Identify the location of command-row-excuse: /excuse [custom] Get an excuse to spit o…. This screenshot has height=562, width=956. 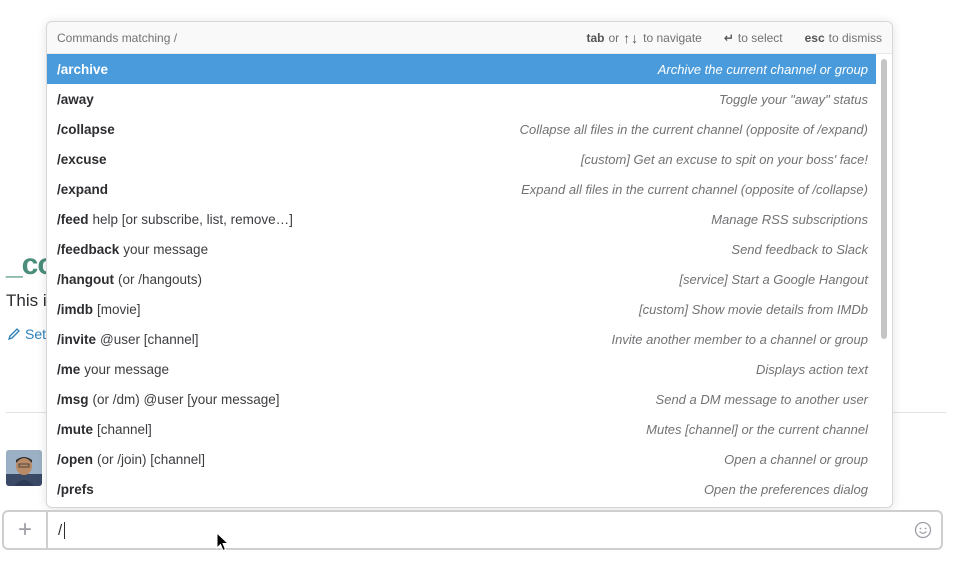
(461, 159).